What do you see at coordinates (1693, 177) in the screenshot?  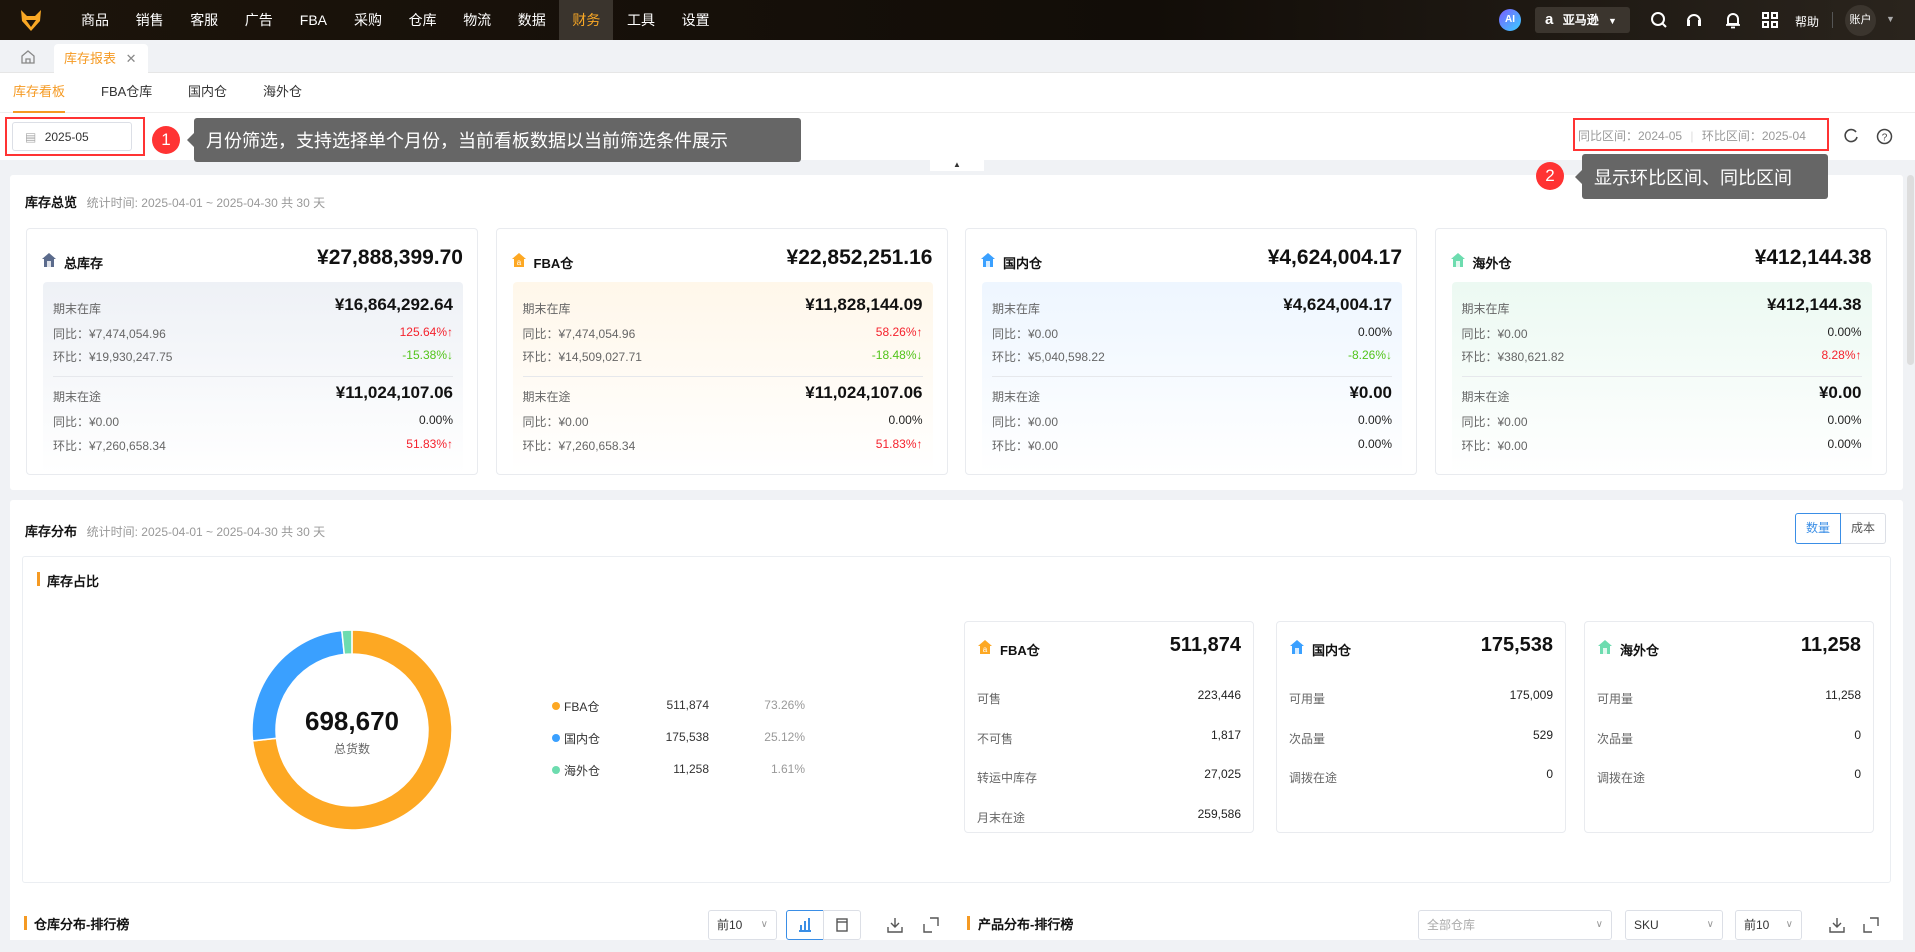 I see `tooltip-text: 显示环比区间、同比区间` at bounding box center [1693, 177].